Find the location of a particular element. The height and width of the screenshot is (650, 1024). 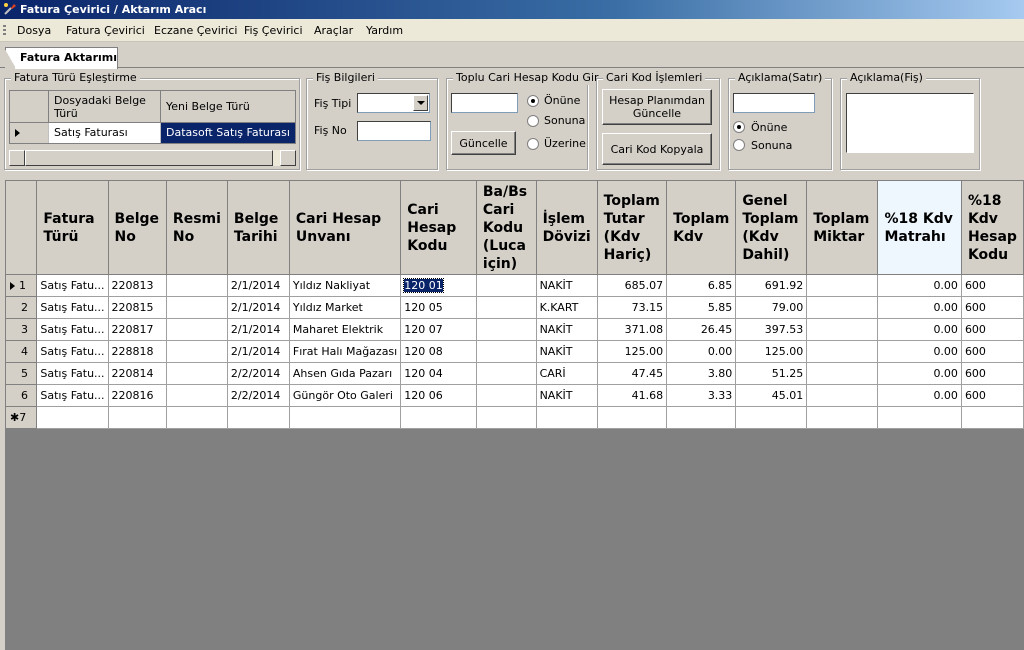

new-row: ✱7 is located at coordinates (514, 417).